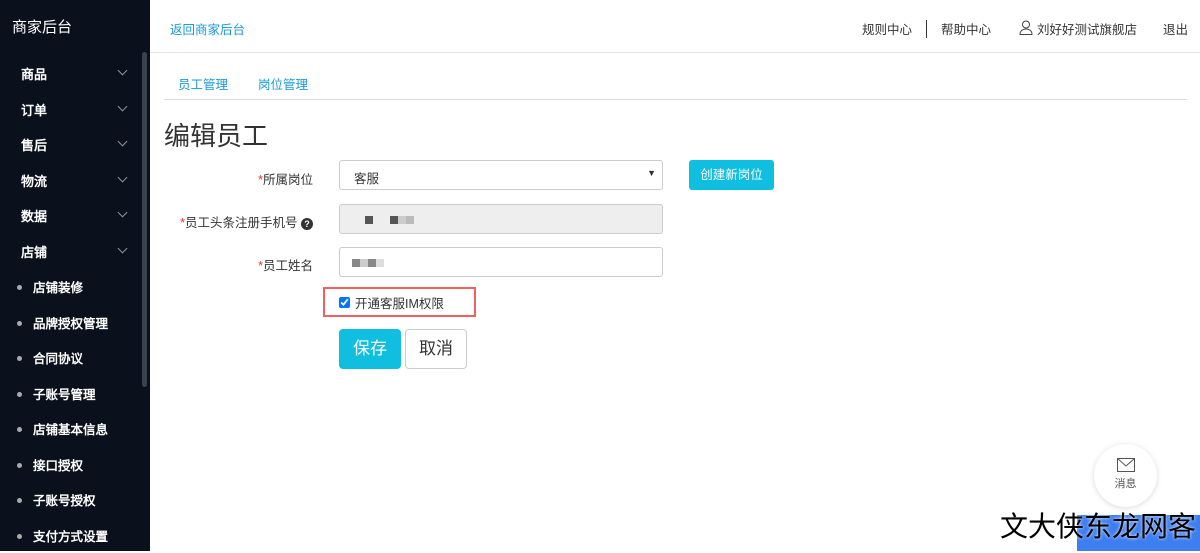 The height and width of the screenshot is (553, 1200). I want to click on label: 物流, so click(34, 180).